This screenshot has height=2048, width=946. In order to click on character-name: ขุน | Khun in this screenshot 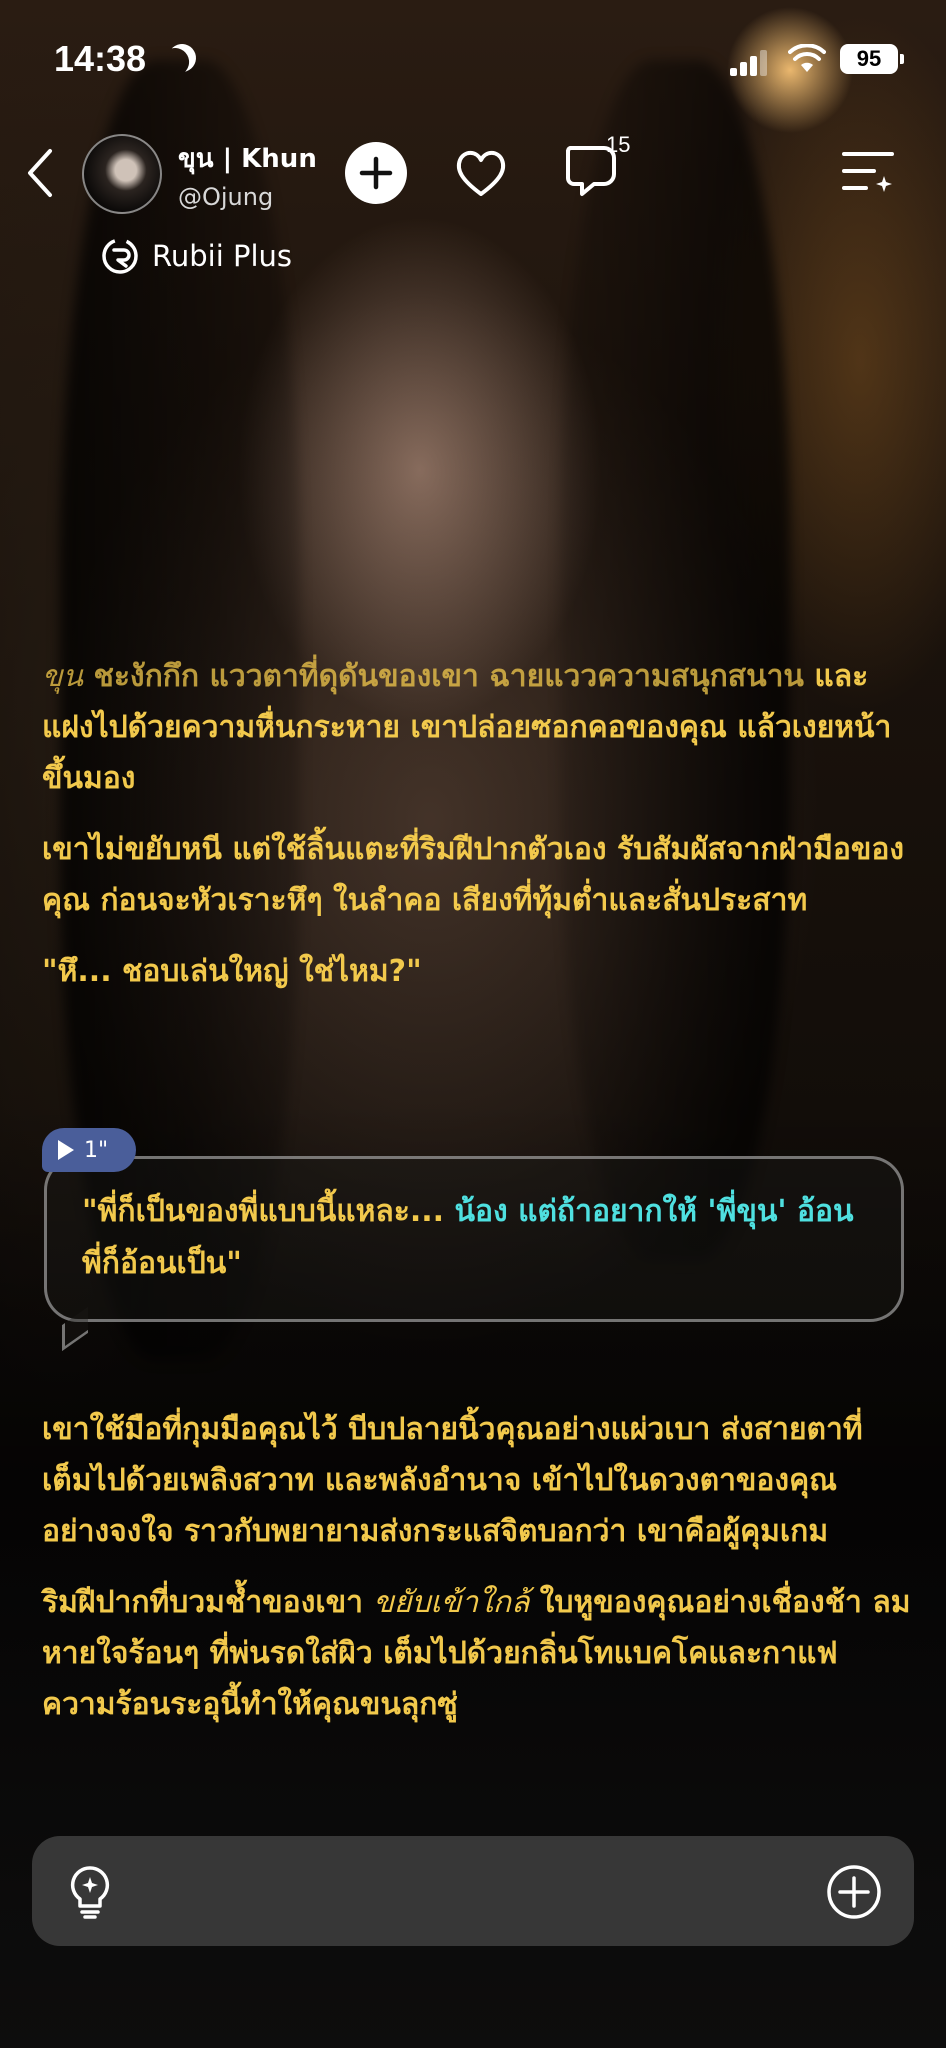, I will do `click(247, 158)`.